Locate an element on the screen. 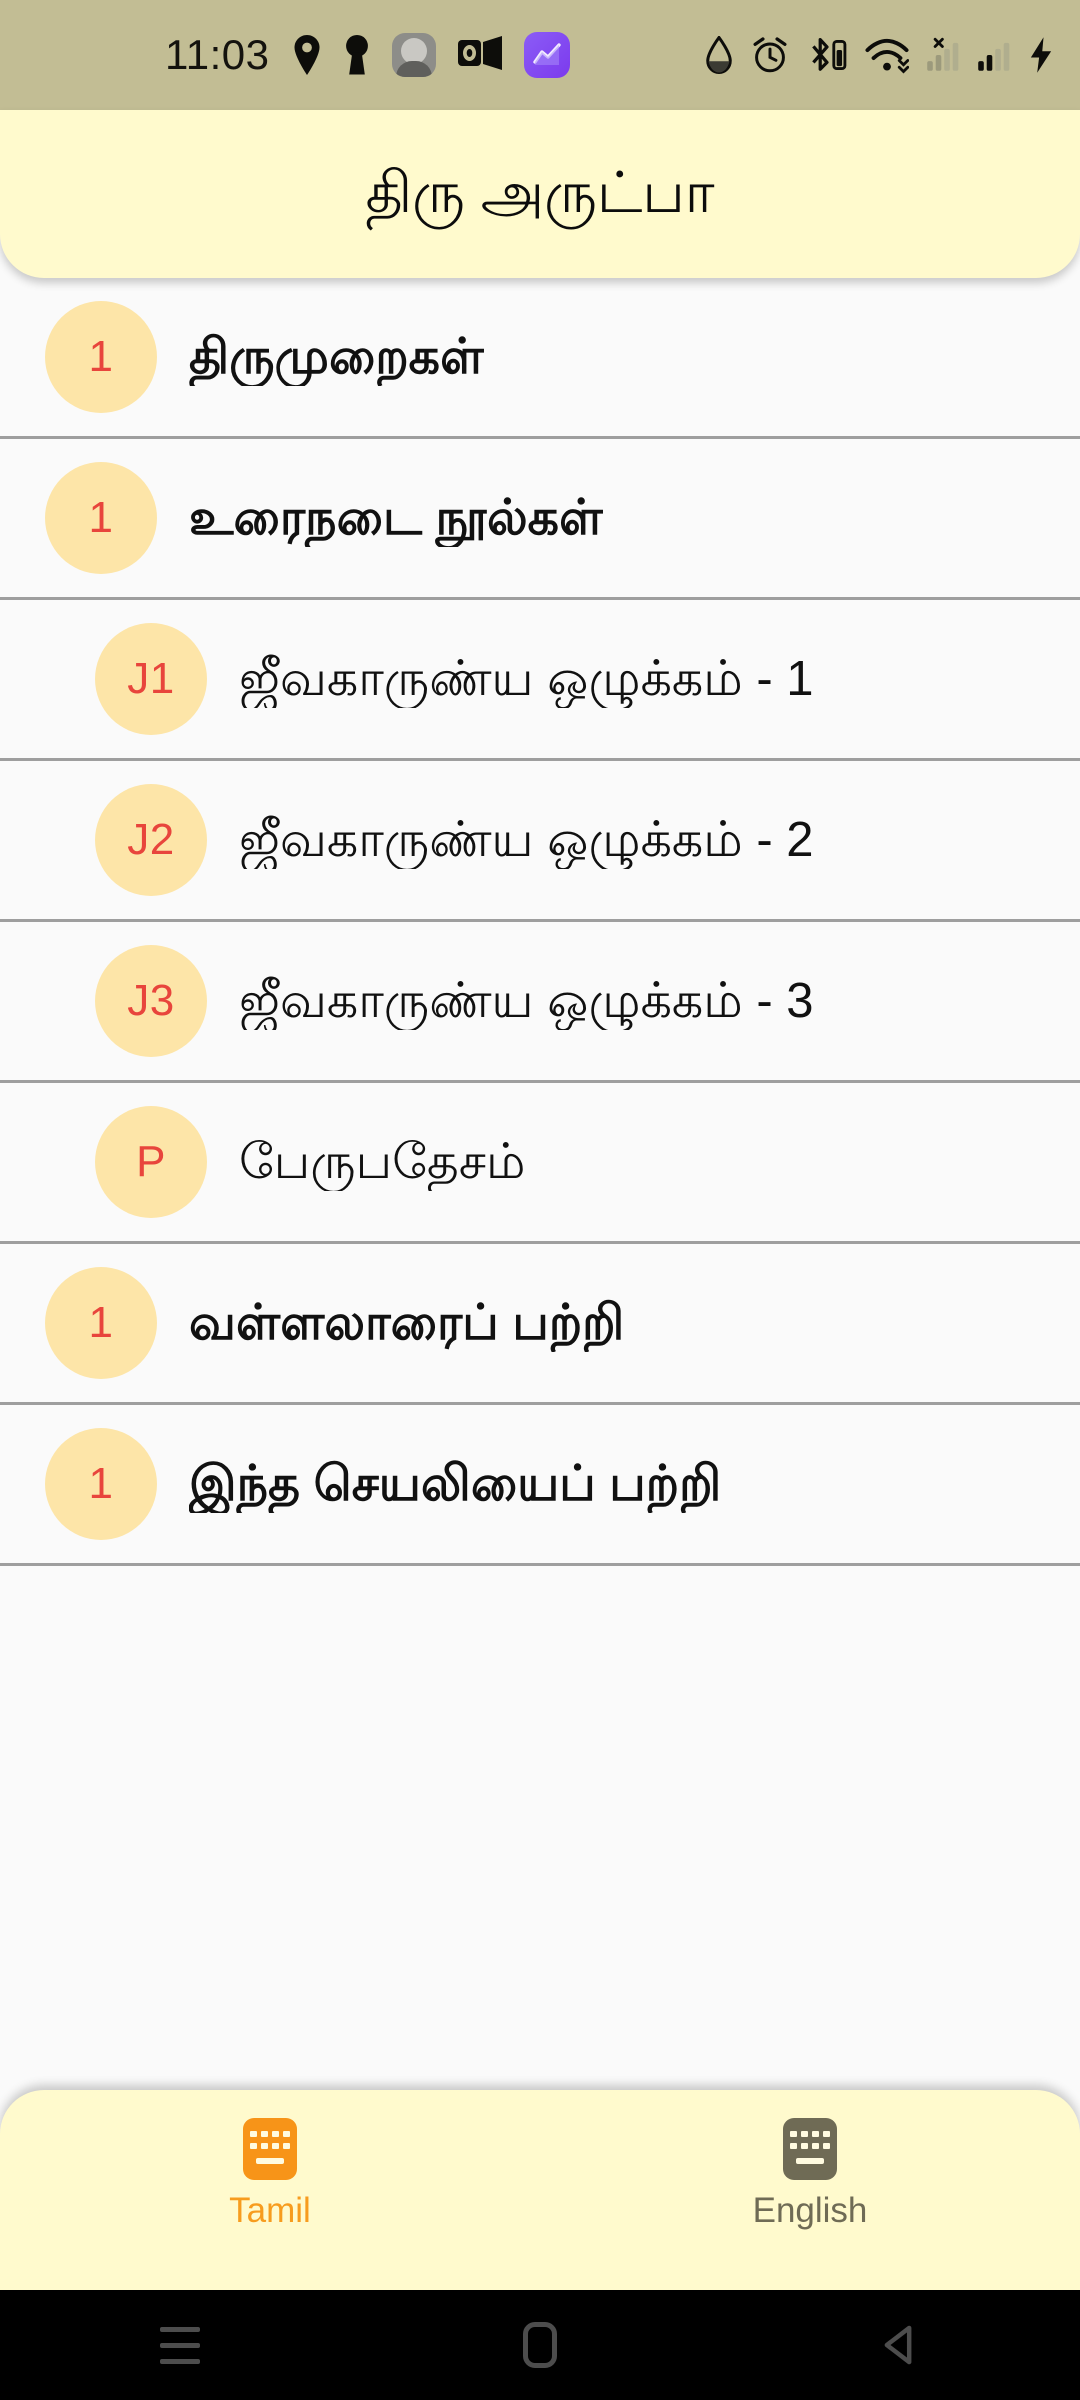 Image resolution: width=1080 pixels, height=2400 pixels. bottom-nav-label-tamil: Tamil is located at coordinates (270, 2210).